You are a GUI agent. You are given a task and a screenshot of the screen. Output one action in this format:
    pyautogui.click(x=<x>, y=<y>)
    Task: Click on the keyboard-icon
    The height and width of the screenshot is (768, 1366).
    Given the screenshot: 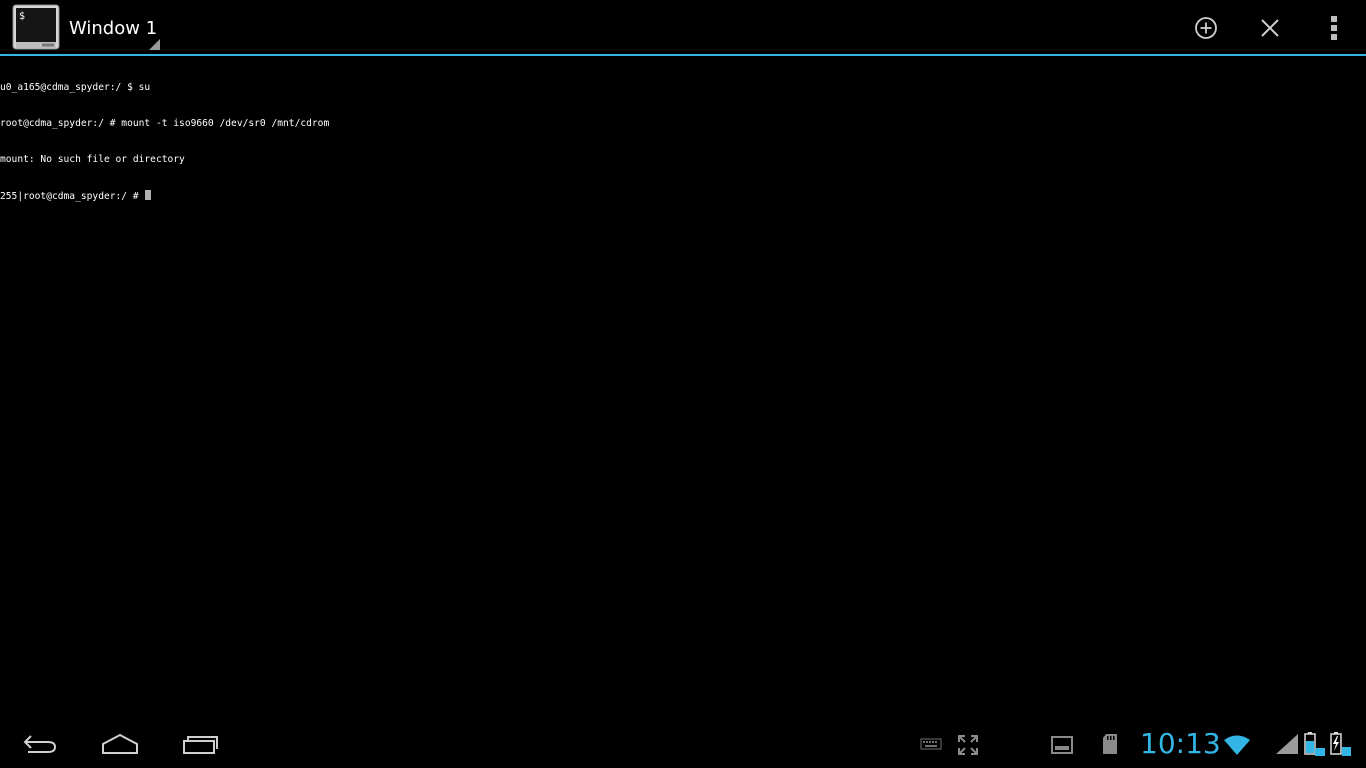 What is the action you would take?
    pyautogui.click(x=931, y=744)
    